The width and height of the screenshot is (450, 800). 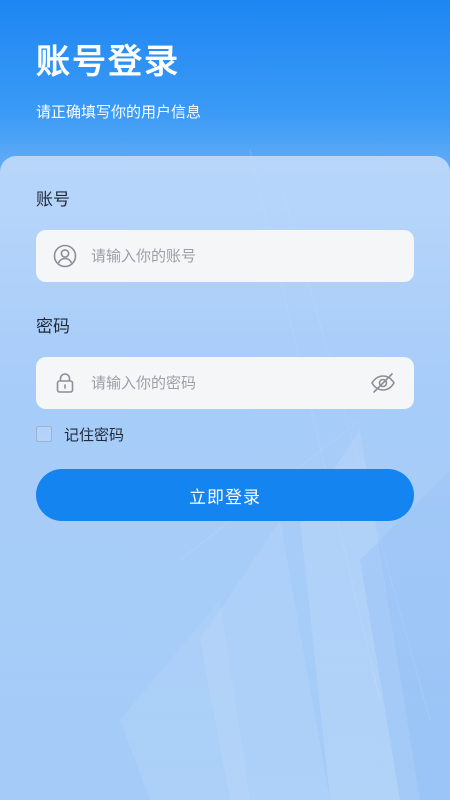 What do you see at coordinates (53, 327) in the screenshot?
I see `password-label: 密码` at bounding box center [53, 327].